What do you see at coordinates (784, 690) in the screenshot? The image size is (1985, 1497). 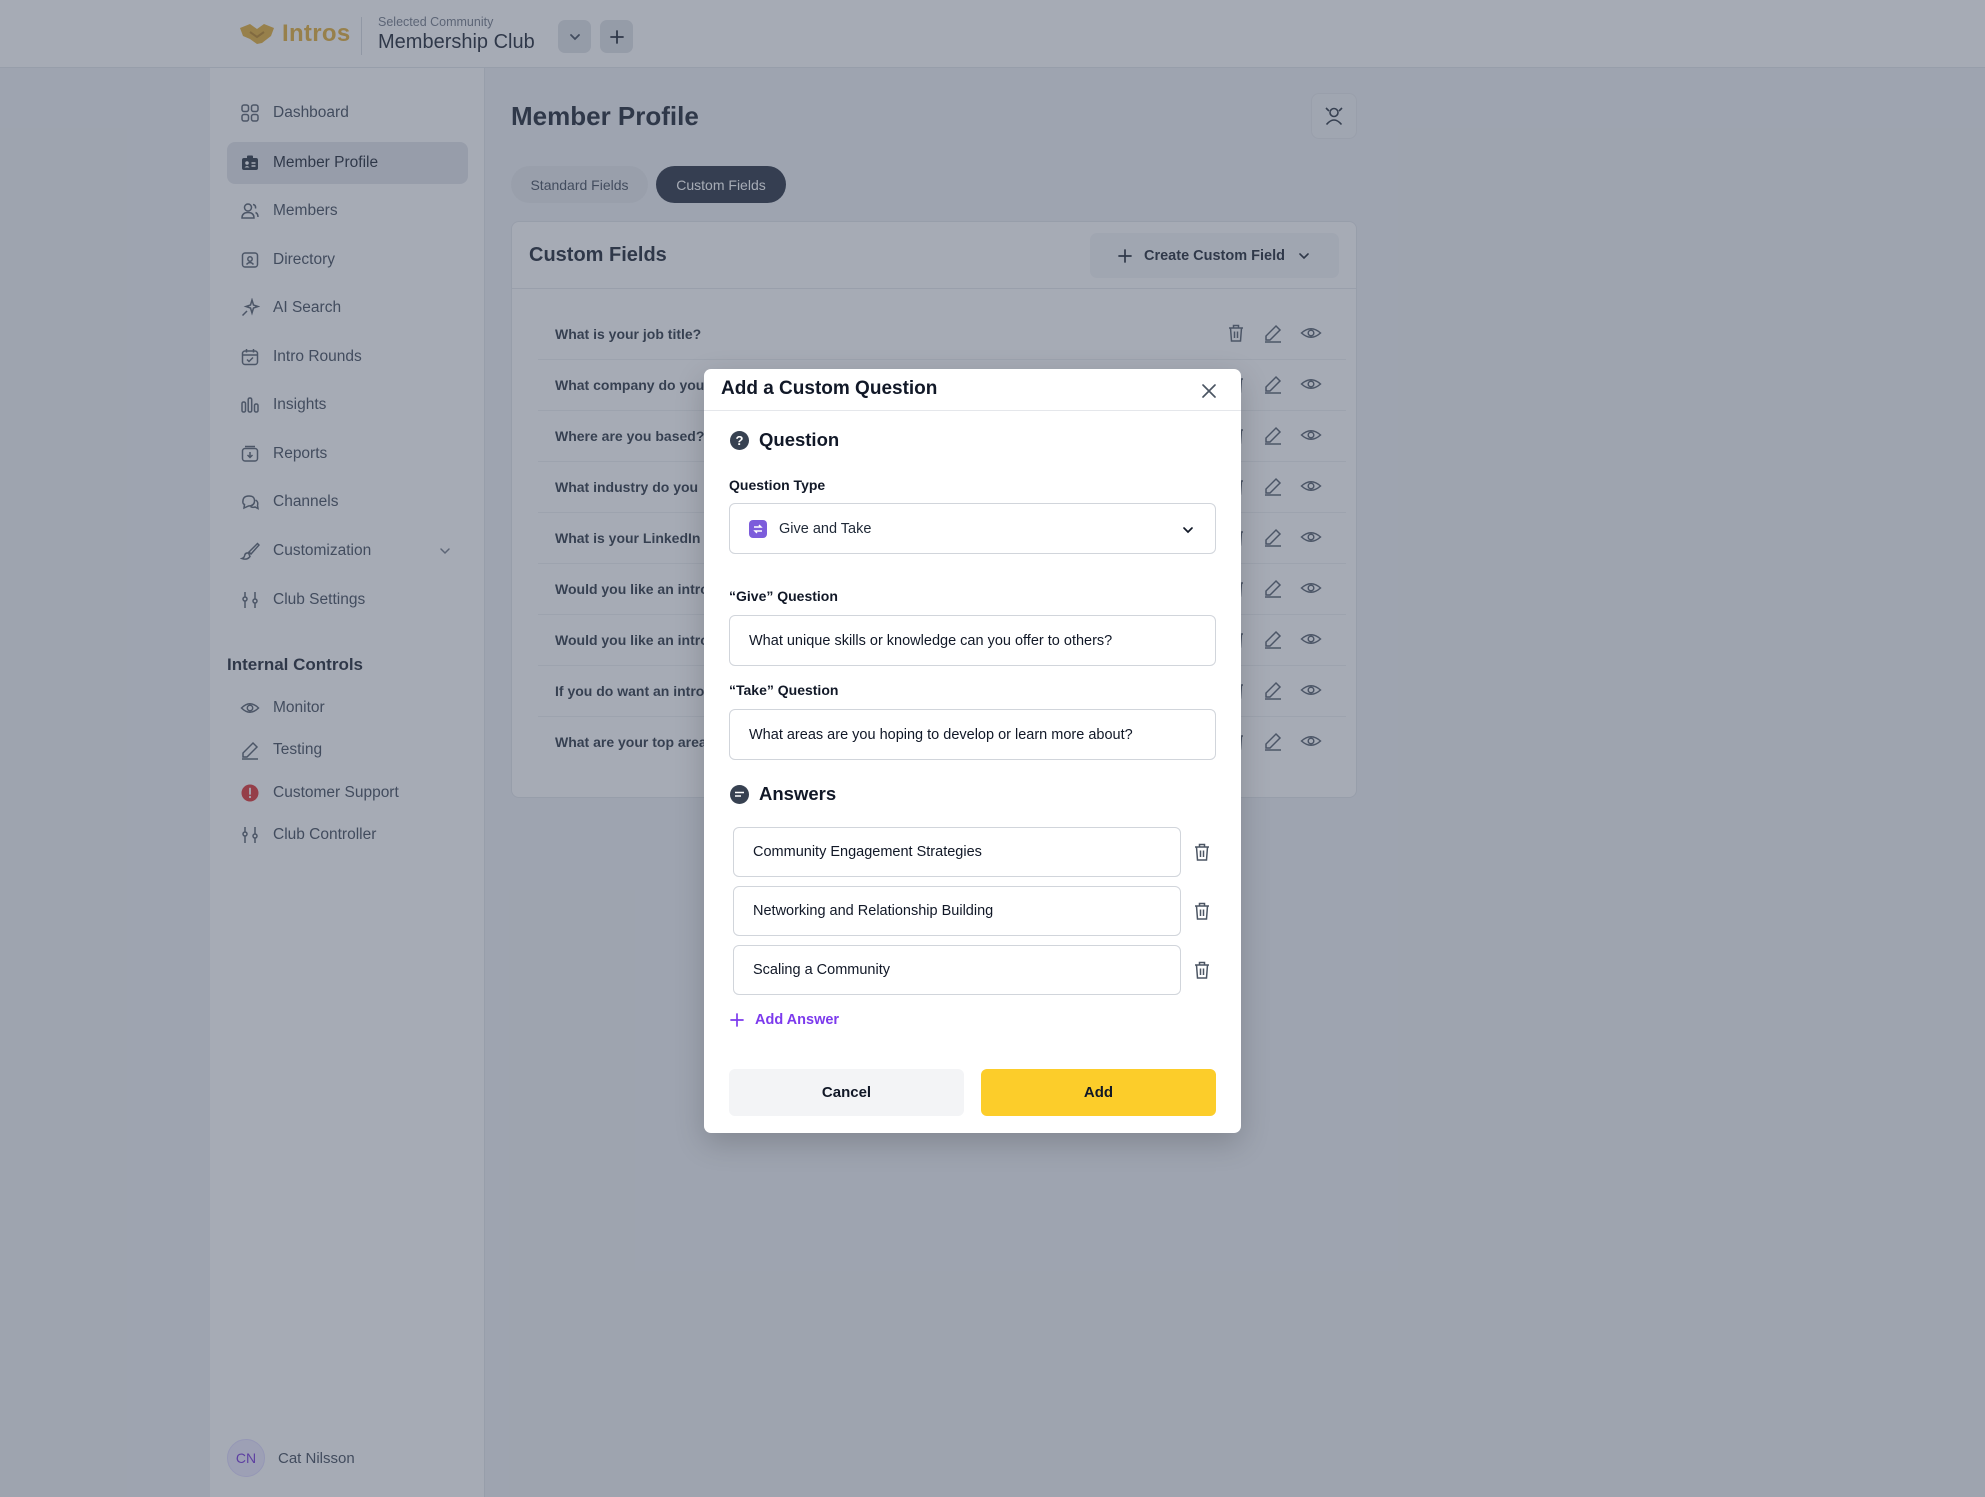 I see `take-question-label: “Take” Question` at bounding box center [784, 690].